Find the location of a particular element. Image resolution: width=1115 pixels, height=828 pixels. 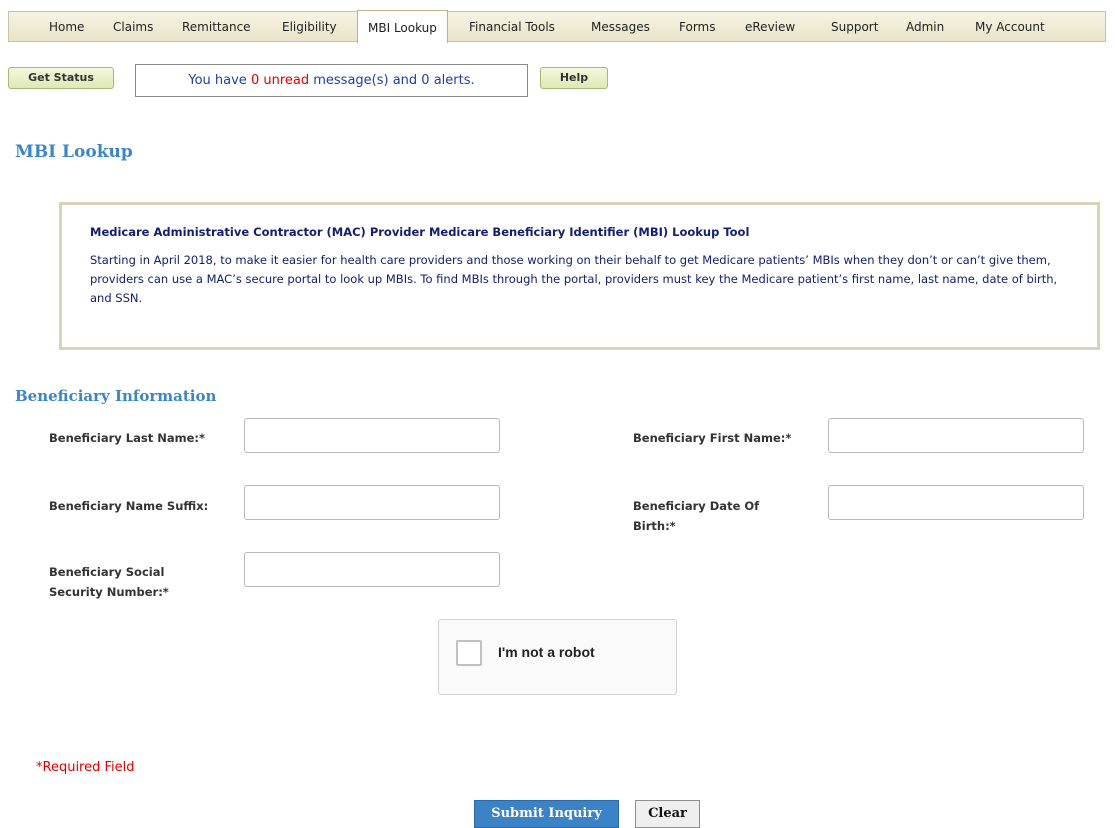

dob-label: Beneficiary Date Of Birth:* is located at coordinates (696, 516).